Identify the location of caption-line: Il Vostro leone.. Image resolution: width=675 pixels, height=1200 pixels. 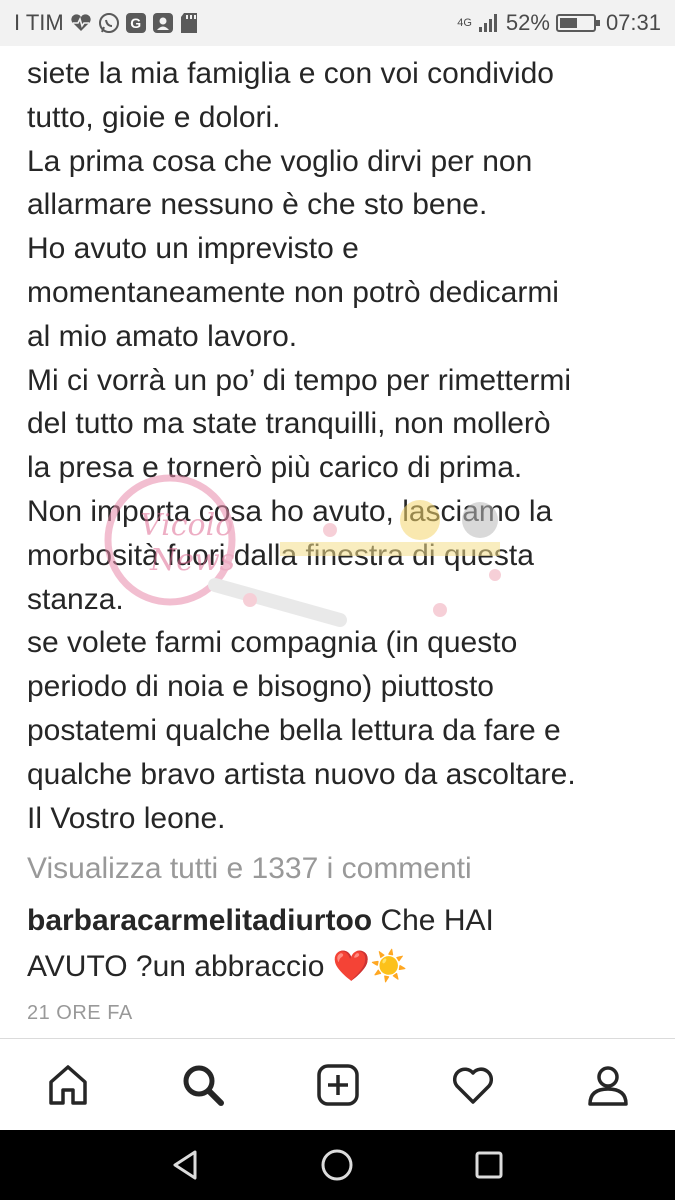
(126, 818).